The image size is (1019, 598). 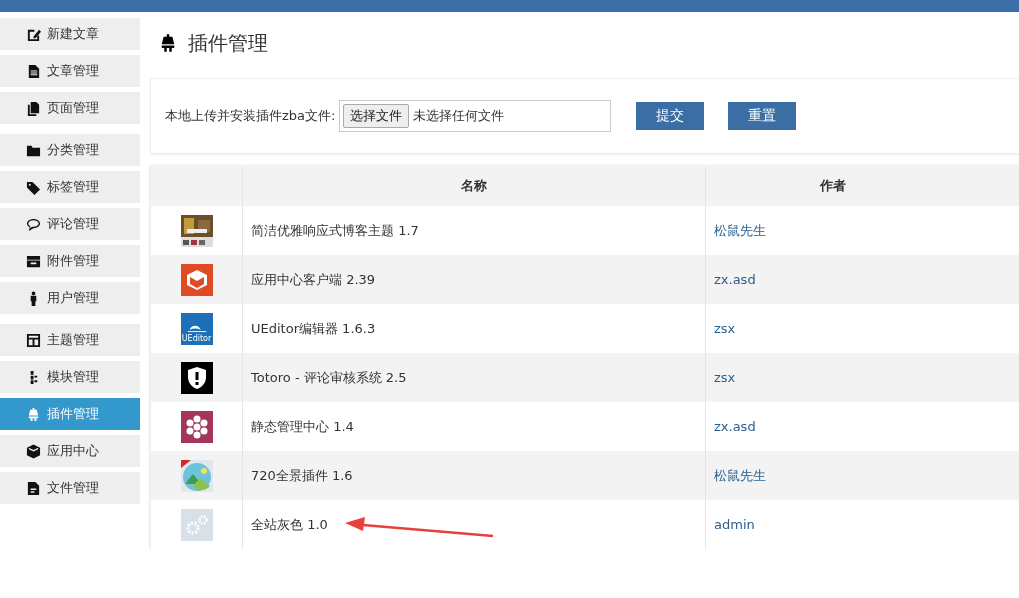 What do you see at coordinates (33, 414) in the screenshot?
I see `plug-icon` at bounding box center [33, 414].